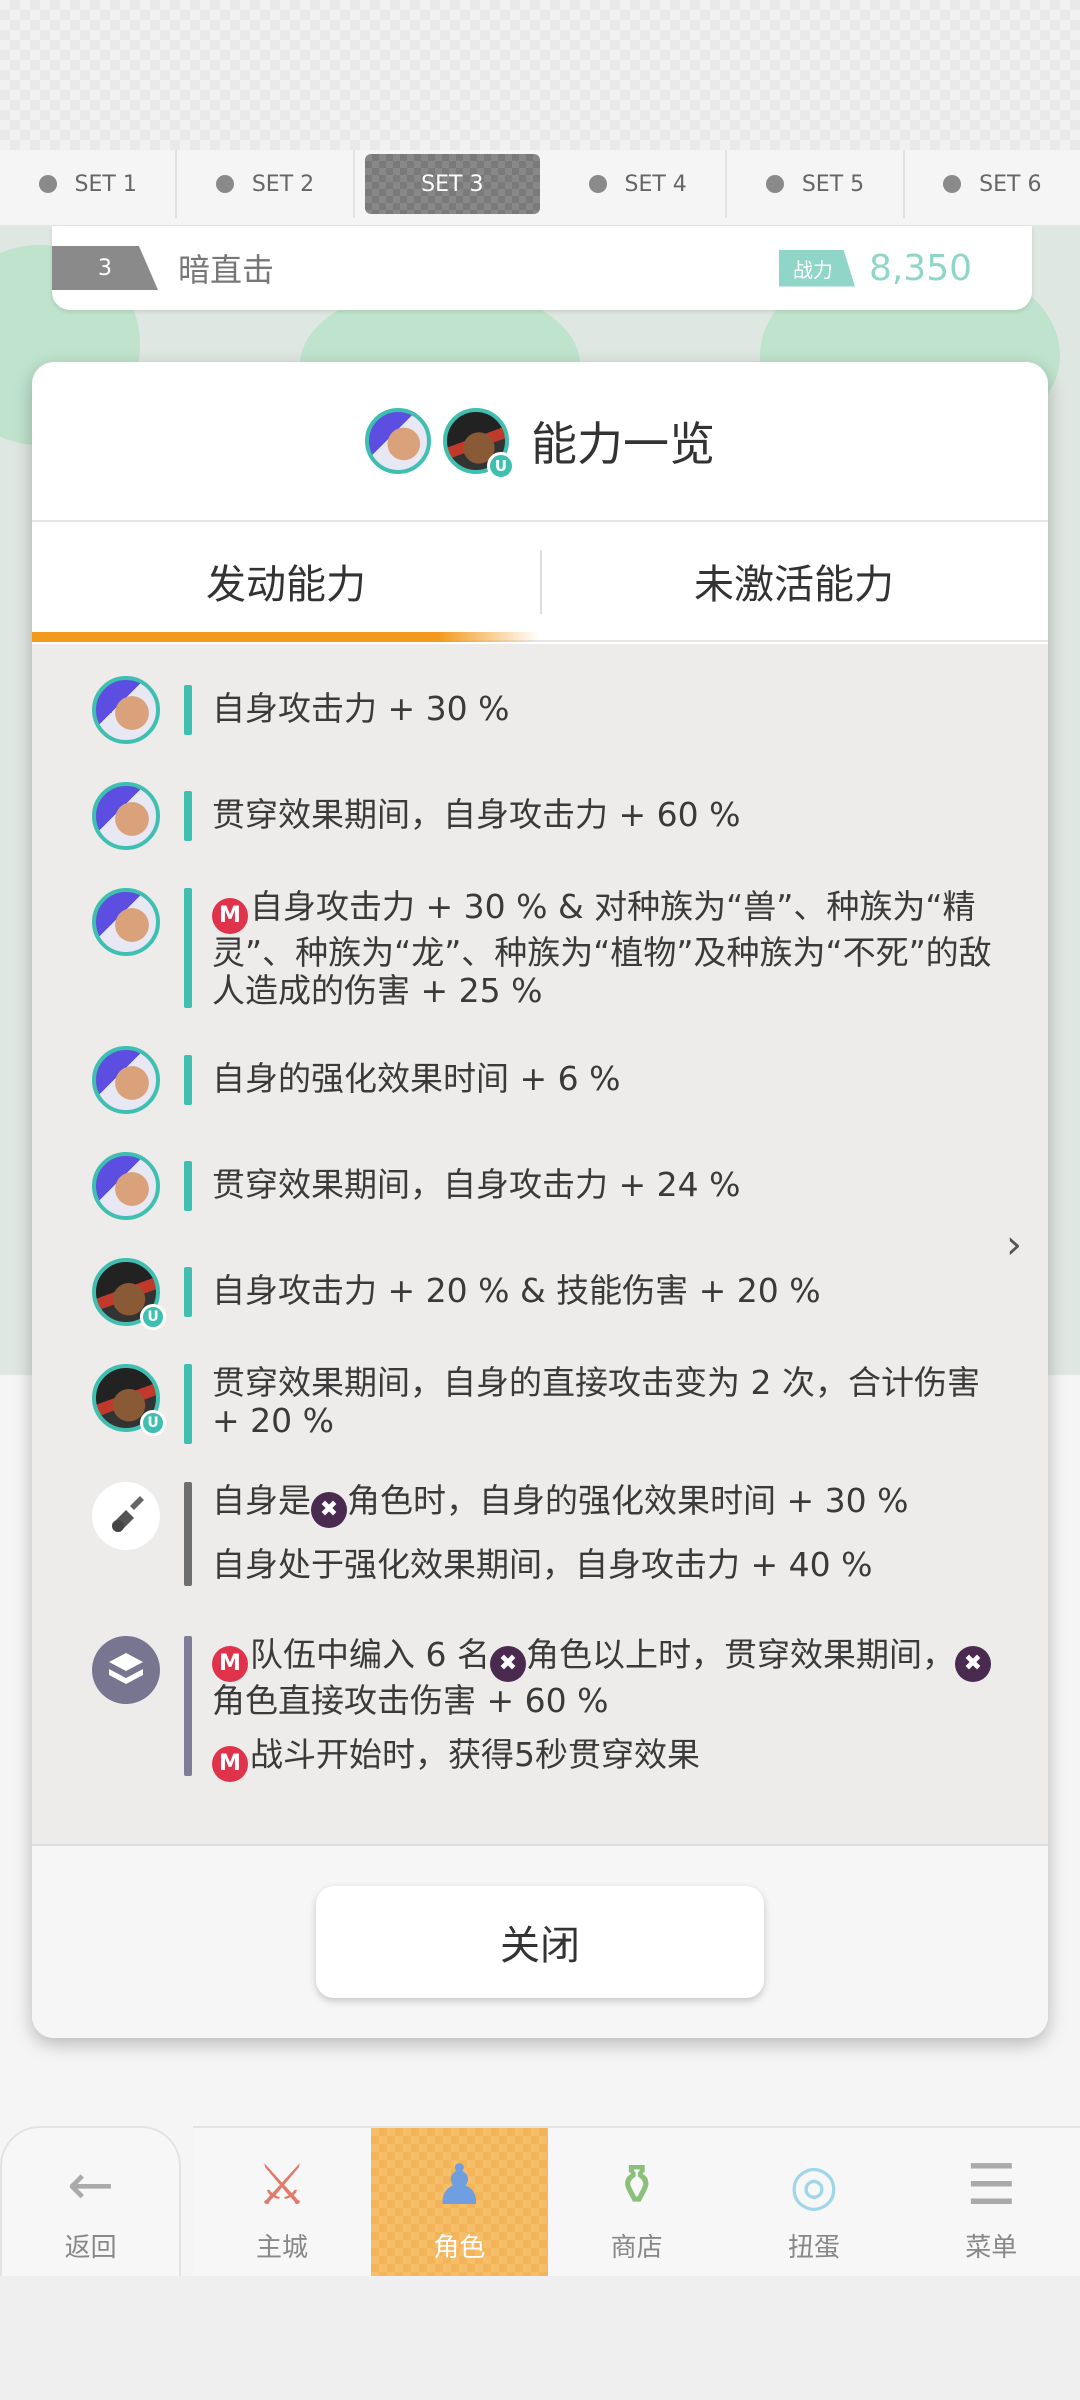 The height and width of the screenshot is (2400, 1080). Describe the element at coordinates (126, 1670) in the screenshot. I see `team-emblem-icon` at that location.